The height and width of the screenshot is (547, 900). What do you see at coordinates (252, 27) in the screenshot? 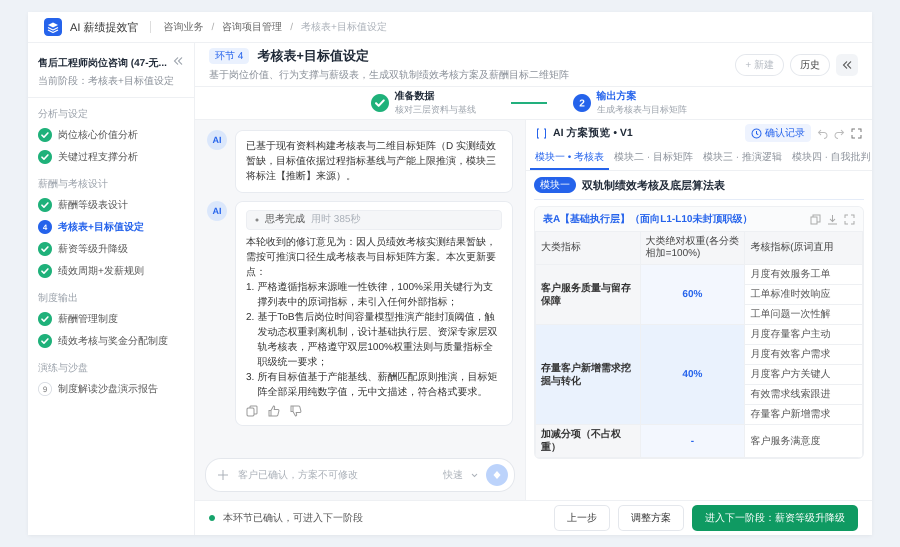
I see `breadcrumb-link: 咨询项目管理` at bounding box center [252, 27].